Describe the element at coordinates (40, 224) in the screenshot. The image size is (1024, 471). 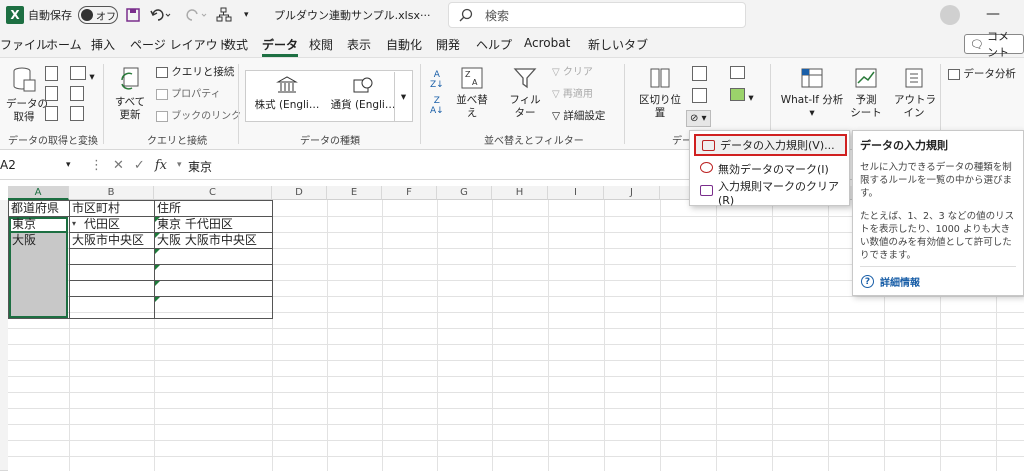
I see `table-cell: 東京` at that location.